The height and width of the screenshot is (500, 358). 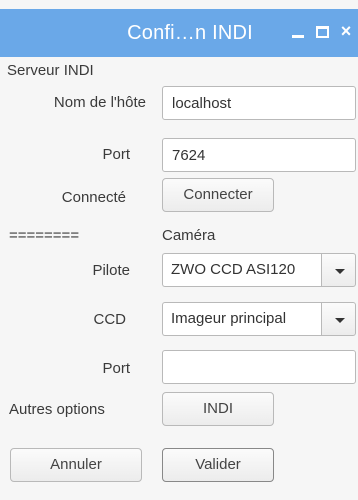 I want to click on close-icon: ×, so click(x=346, y=31).